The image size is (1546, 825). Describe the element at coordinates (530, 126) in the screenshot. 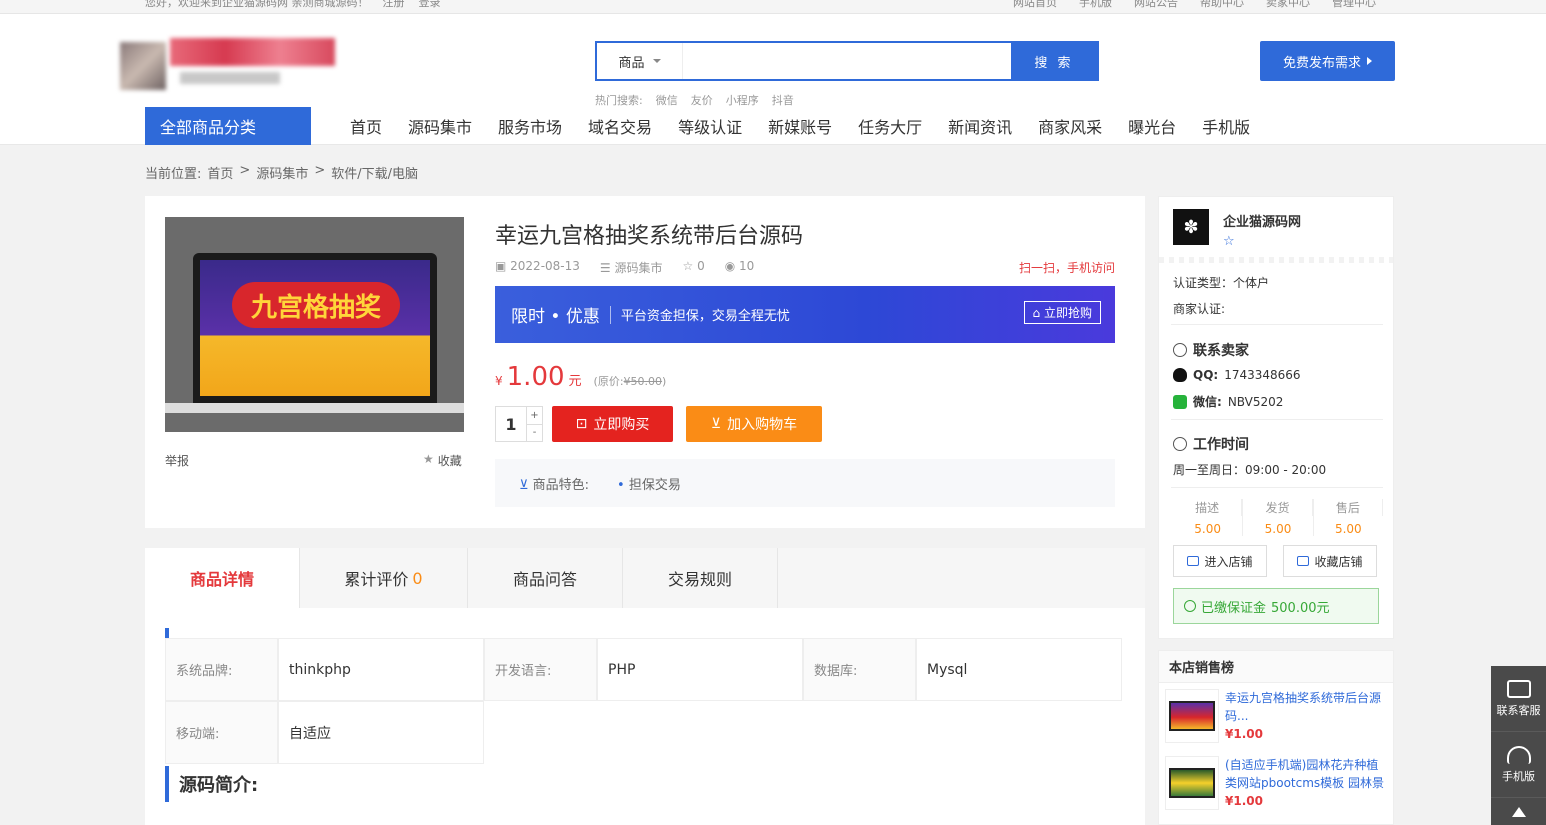

I see `nav-item: 服务市场` at that location.